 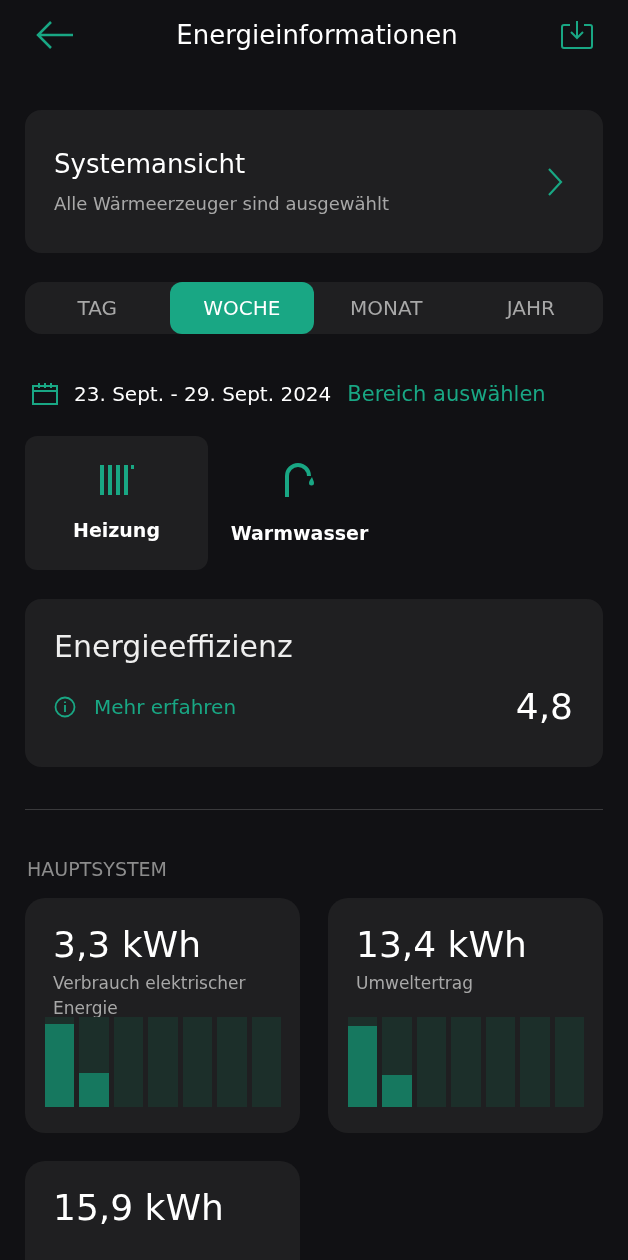 What do you see at coordinates (577, 35) in the screenshot?
I see `download-icon` at bounding box center [577, 35].